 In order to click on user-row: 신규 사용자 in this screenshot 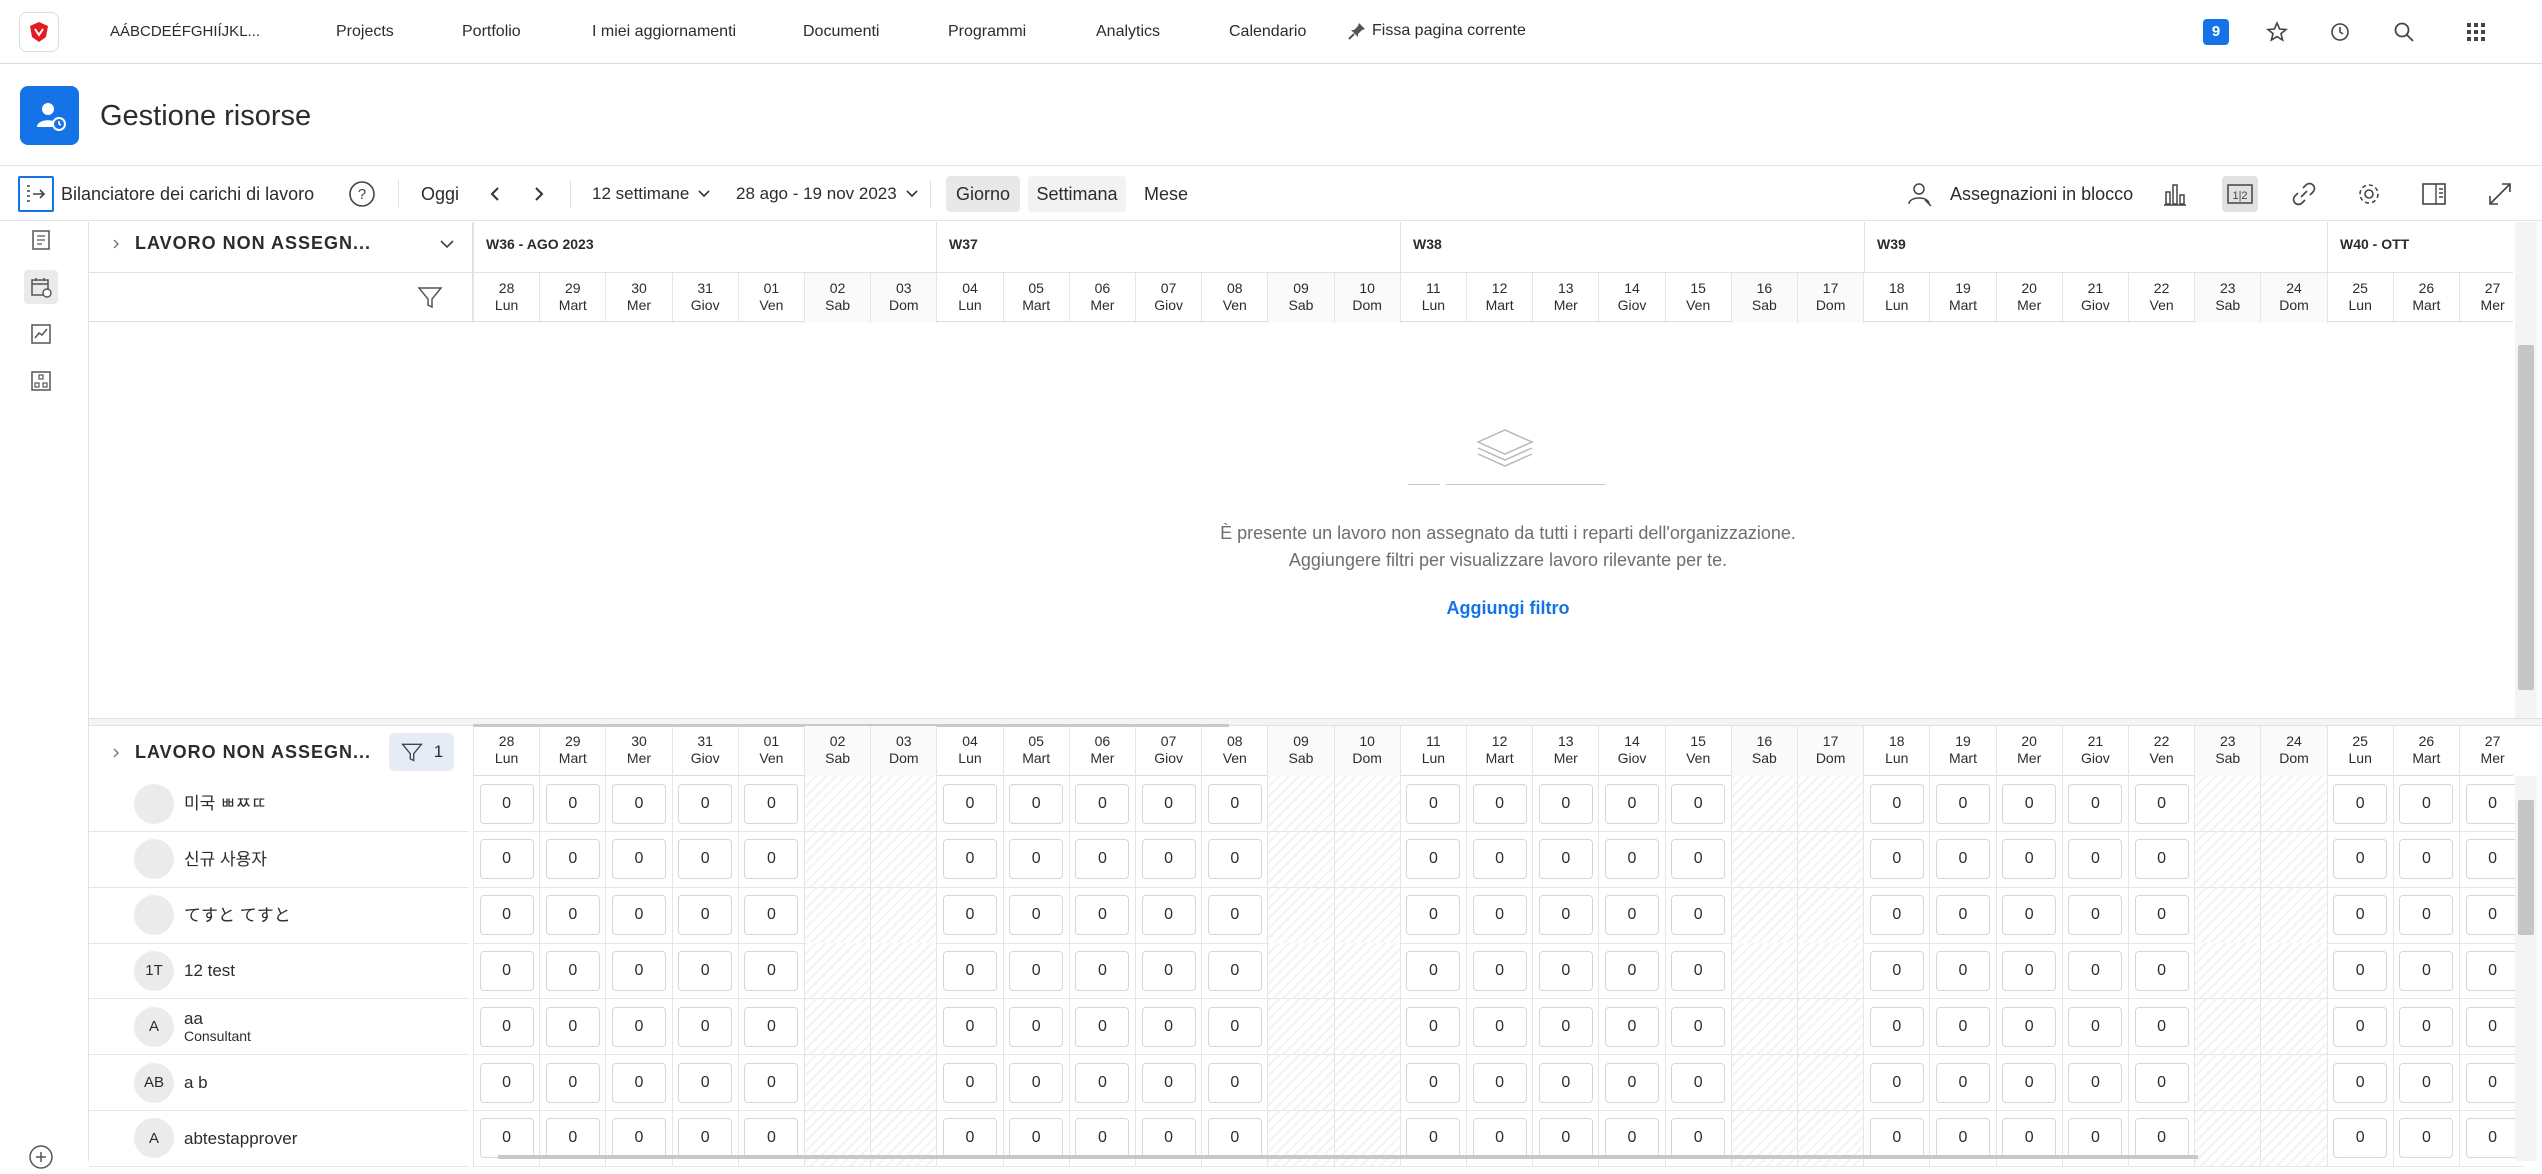, I will do `click(279, 860)`.